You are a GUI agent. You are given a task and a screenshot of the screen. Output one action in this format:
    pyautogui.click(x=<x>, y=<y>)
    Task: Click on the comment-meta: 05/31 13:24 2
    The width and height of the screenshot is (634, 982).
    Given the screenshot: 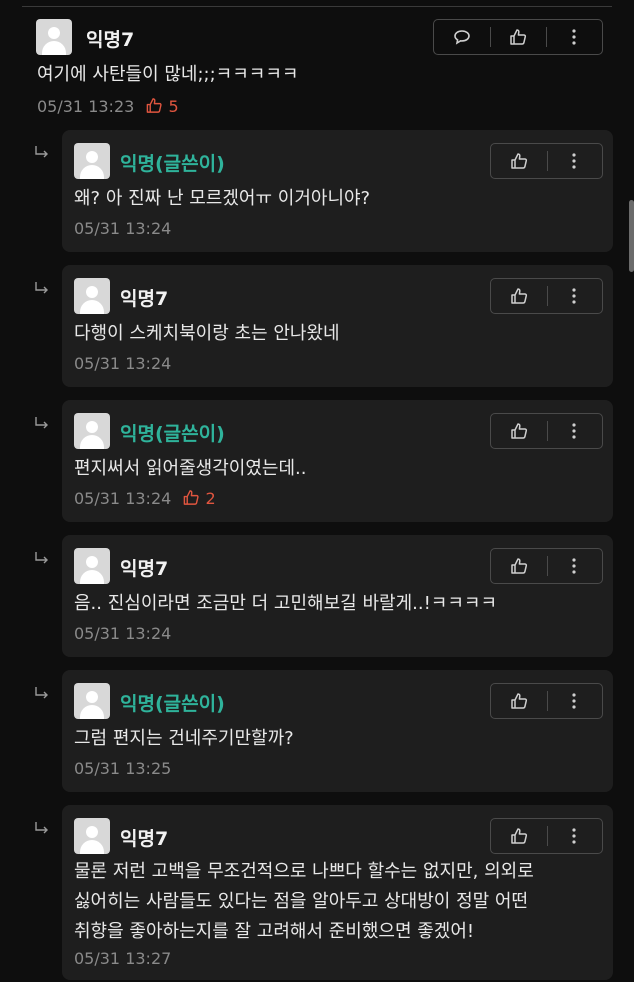 What is the action you would take?
    pyautogui.click(x=145, y=498)
    